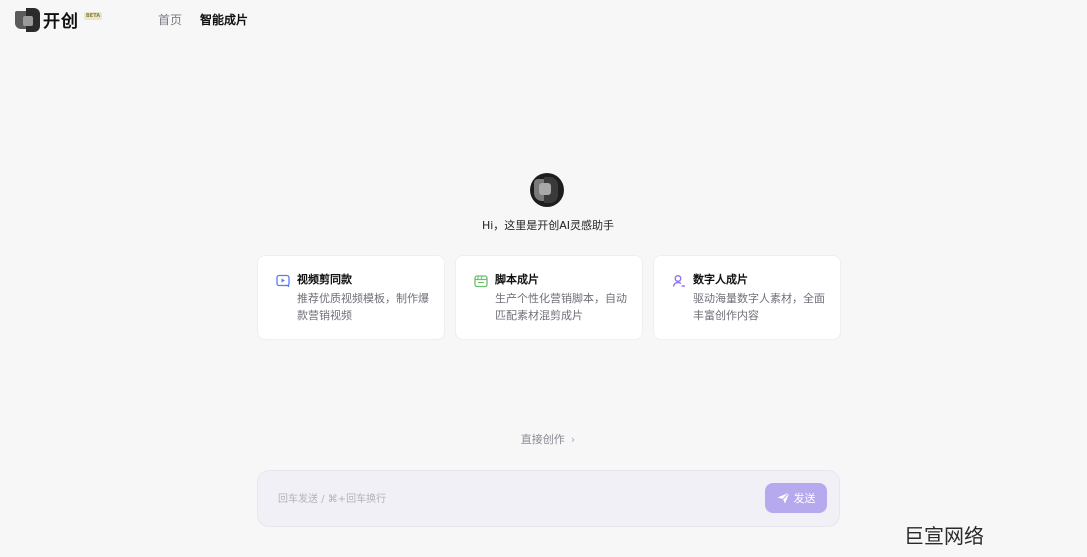 The width and height of the screenshot is (1087, 557). What do you see at coordinates (561, 307) in the screenshot?
I see `card-description: 生产个性化营销脚本，自动匹配素材混剪成片` at bounding box center [561, 307].